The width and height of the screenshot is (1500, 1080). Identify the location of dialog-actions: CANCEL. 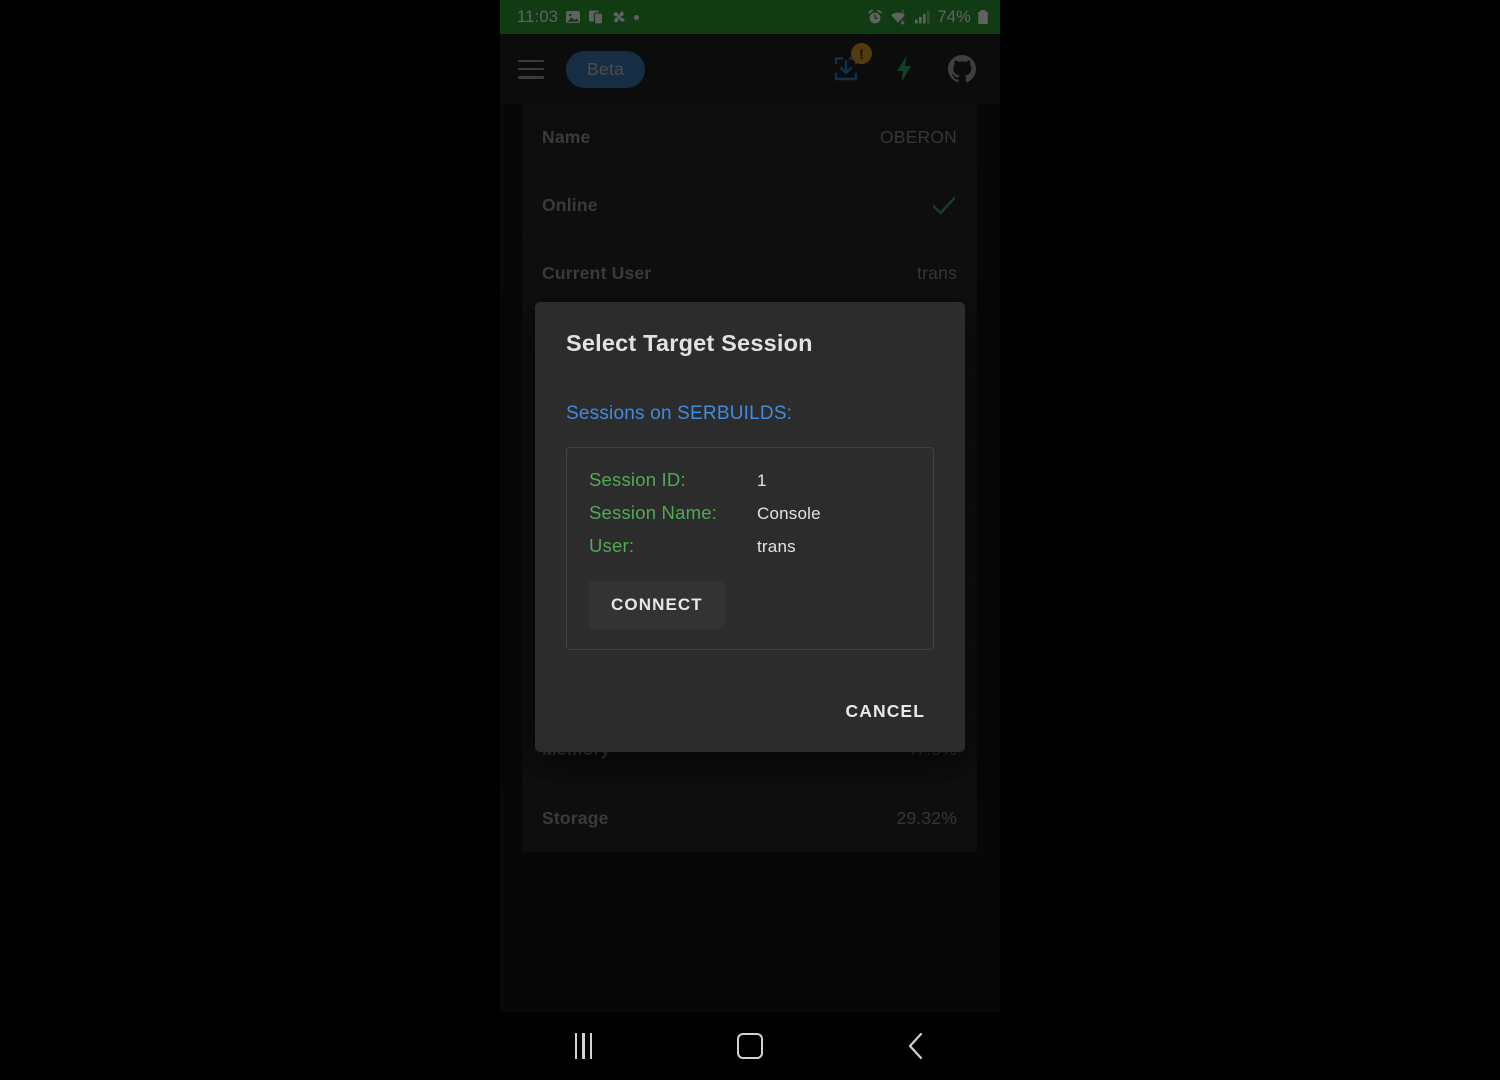
(885, 711).